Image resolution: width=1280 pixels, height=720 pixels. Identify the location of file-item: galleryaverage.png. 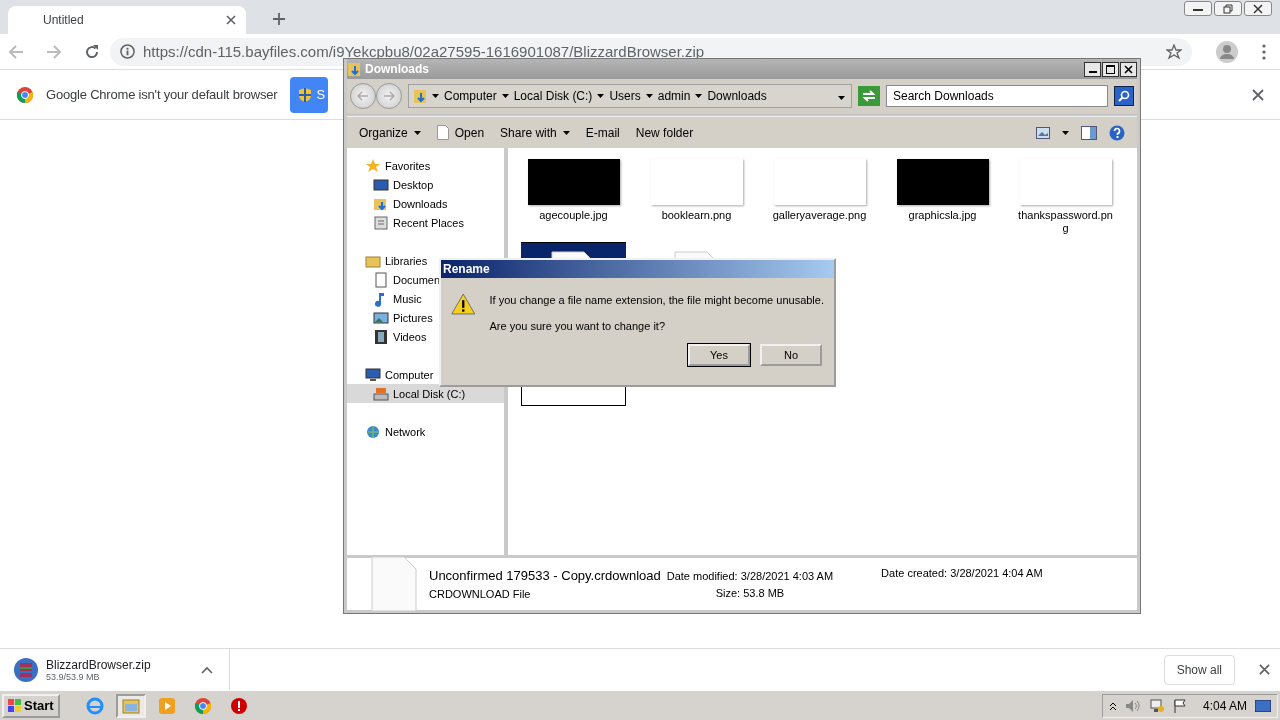
(819, 197).